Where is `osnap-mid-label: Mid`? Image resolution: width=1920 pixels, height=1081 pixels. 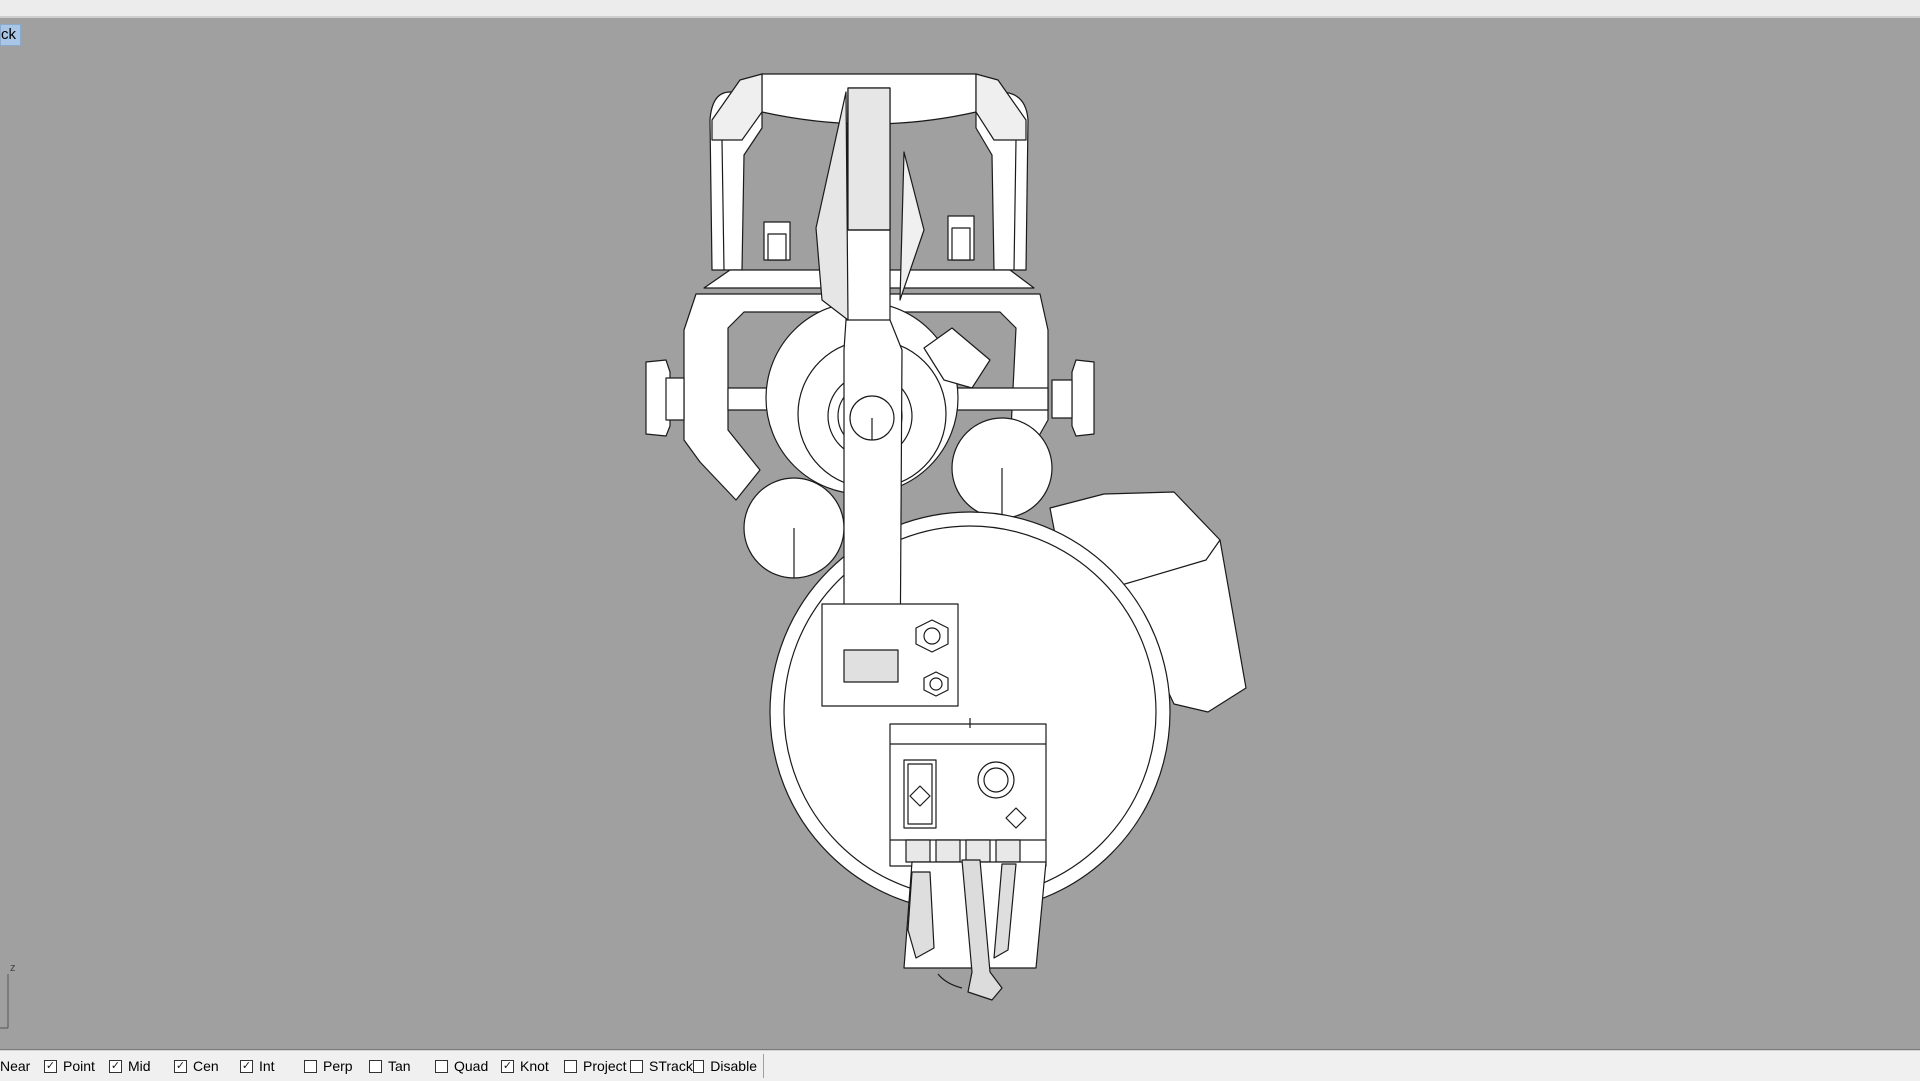
osnap-mid-label: Mid is located at coordinates (139, 1066).